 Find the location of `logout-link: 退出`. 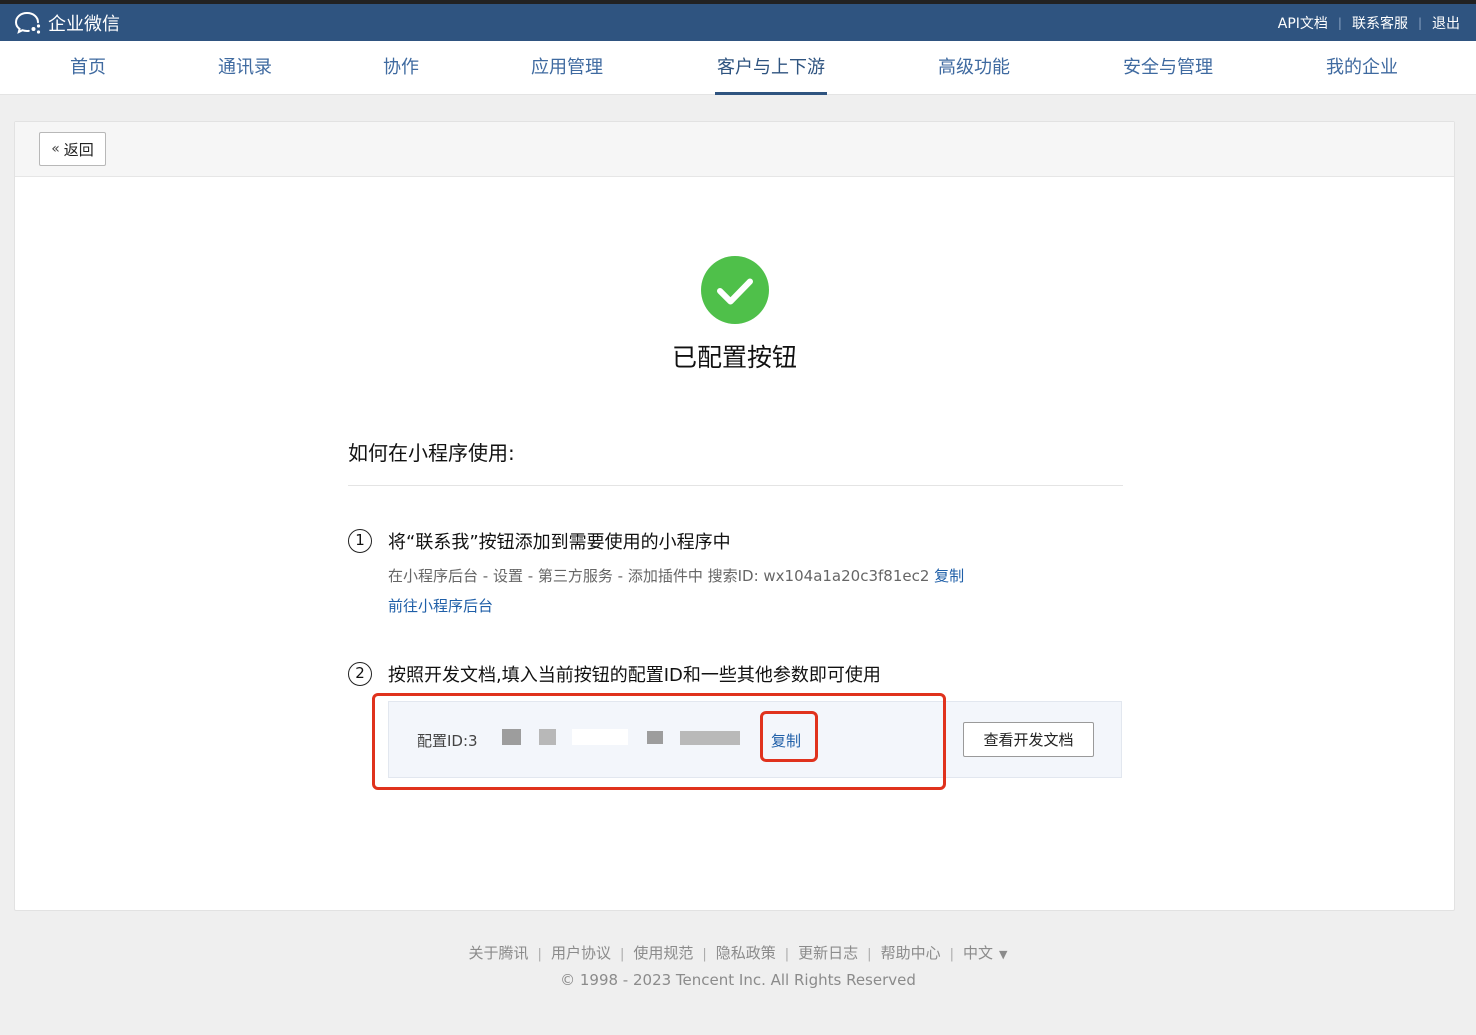

logout-link: 退出 is located at coordinates (1446, 23).